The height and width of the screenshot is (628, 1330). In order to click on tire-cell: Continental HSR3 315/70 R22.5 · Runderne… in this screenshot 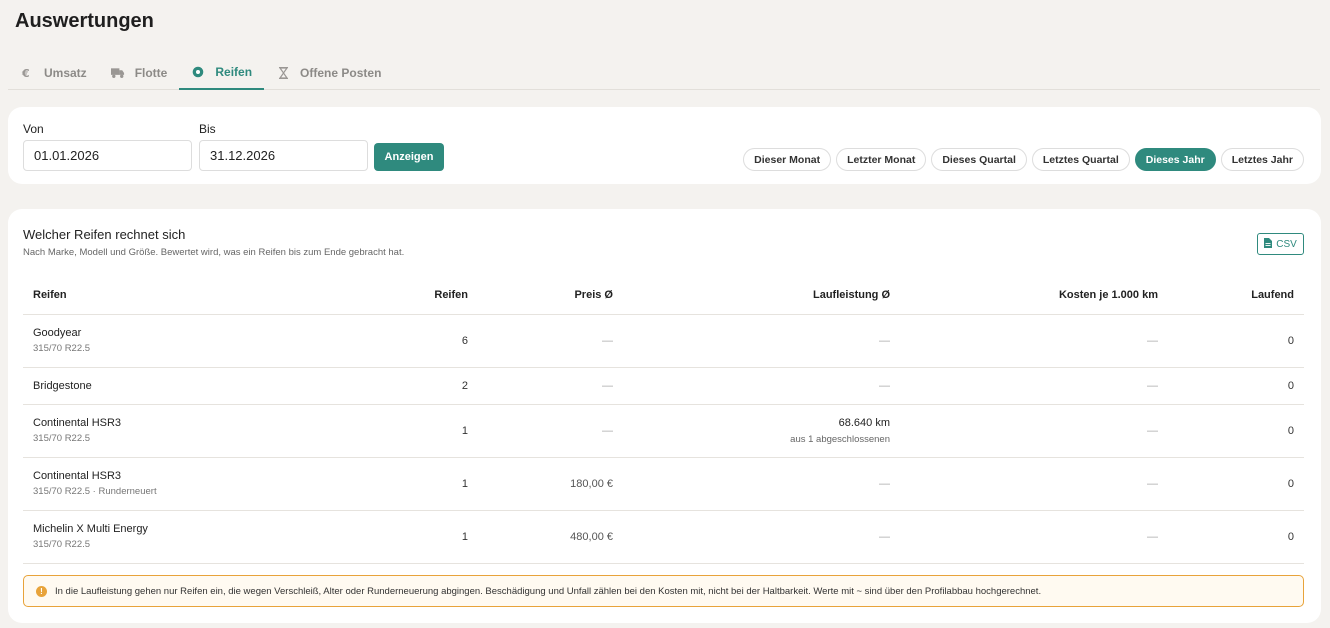, I will do `click(183, 484)`.